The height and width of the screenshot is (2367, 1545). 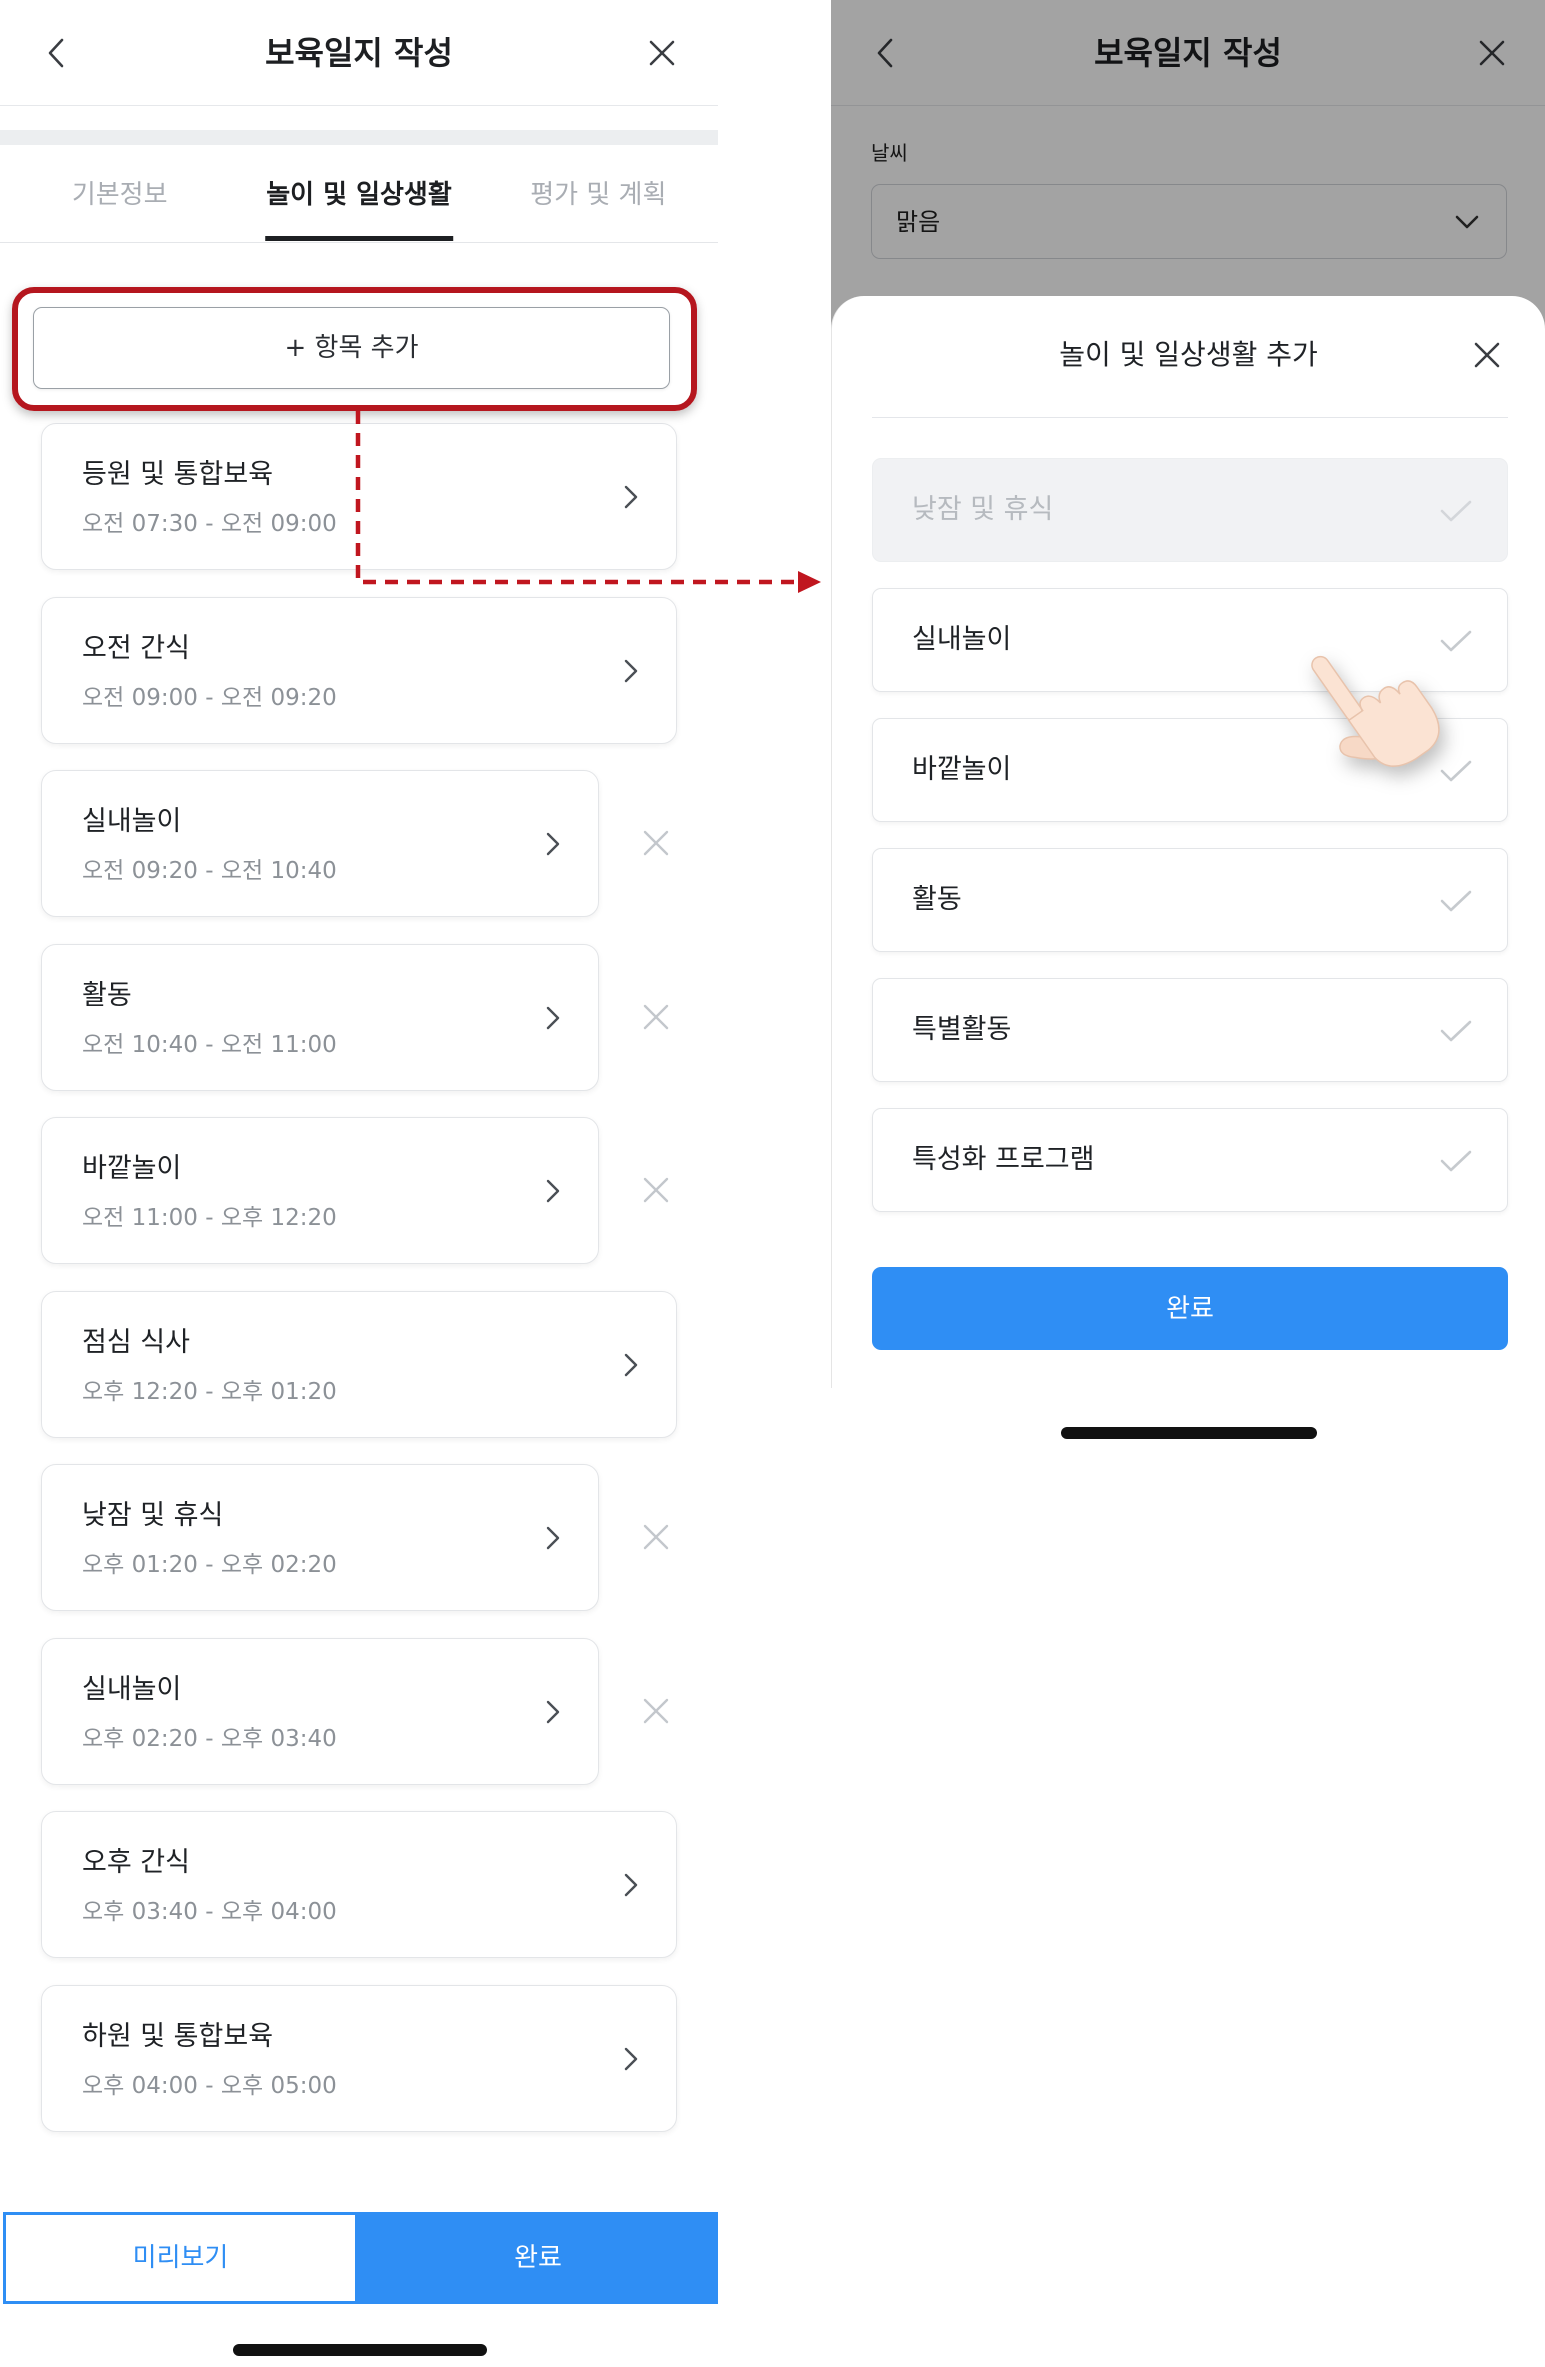 I want to click on preview-label: 미리보기, so click(x=180, y=2258).